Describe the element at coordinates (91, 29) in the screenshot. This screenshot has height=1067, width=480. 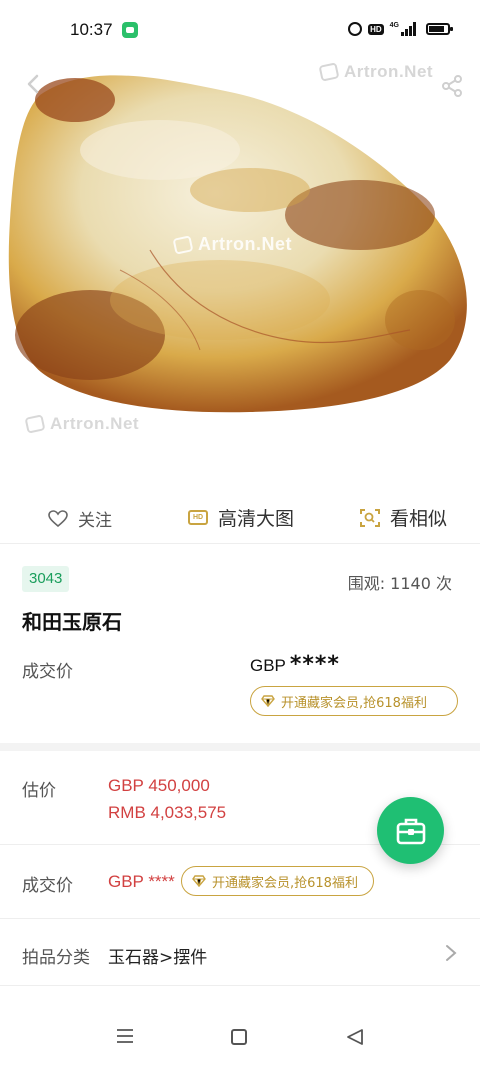
I see `status-time: 10:37` at that location.